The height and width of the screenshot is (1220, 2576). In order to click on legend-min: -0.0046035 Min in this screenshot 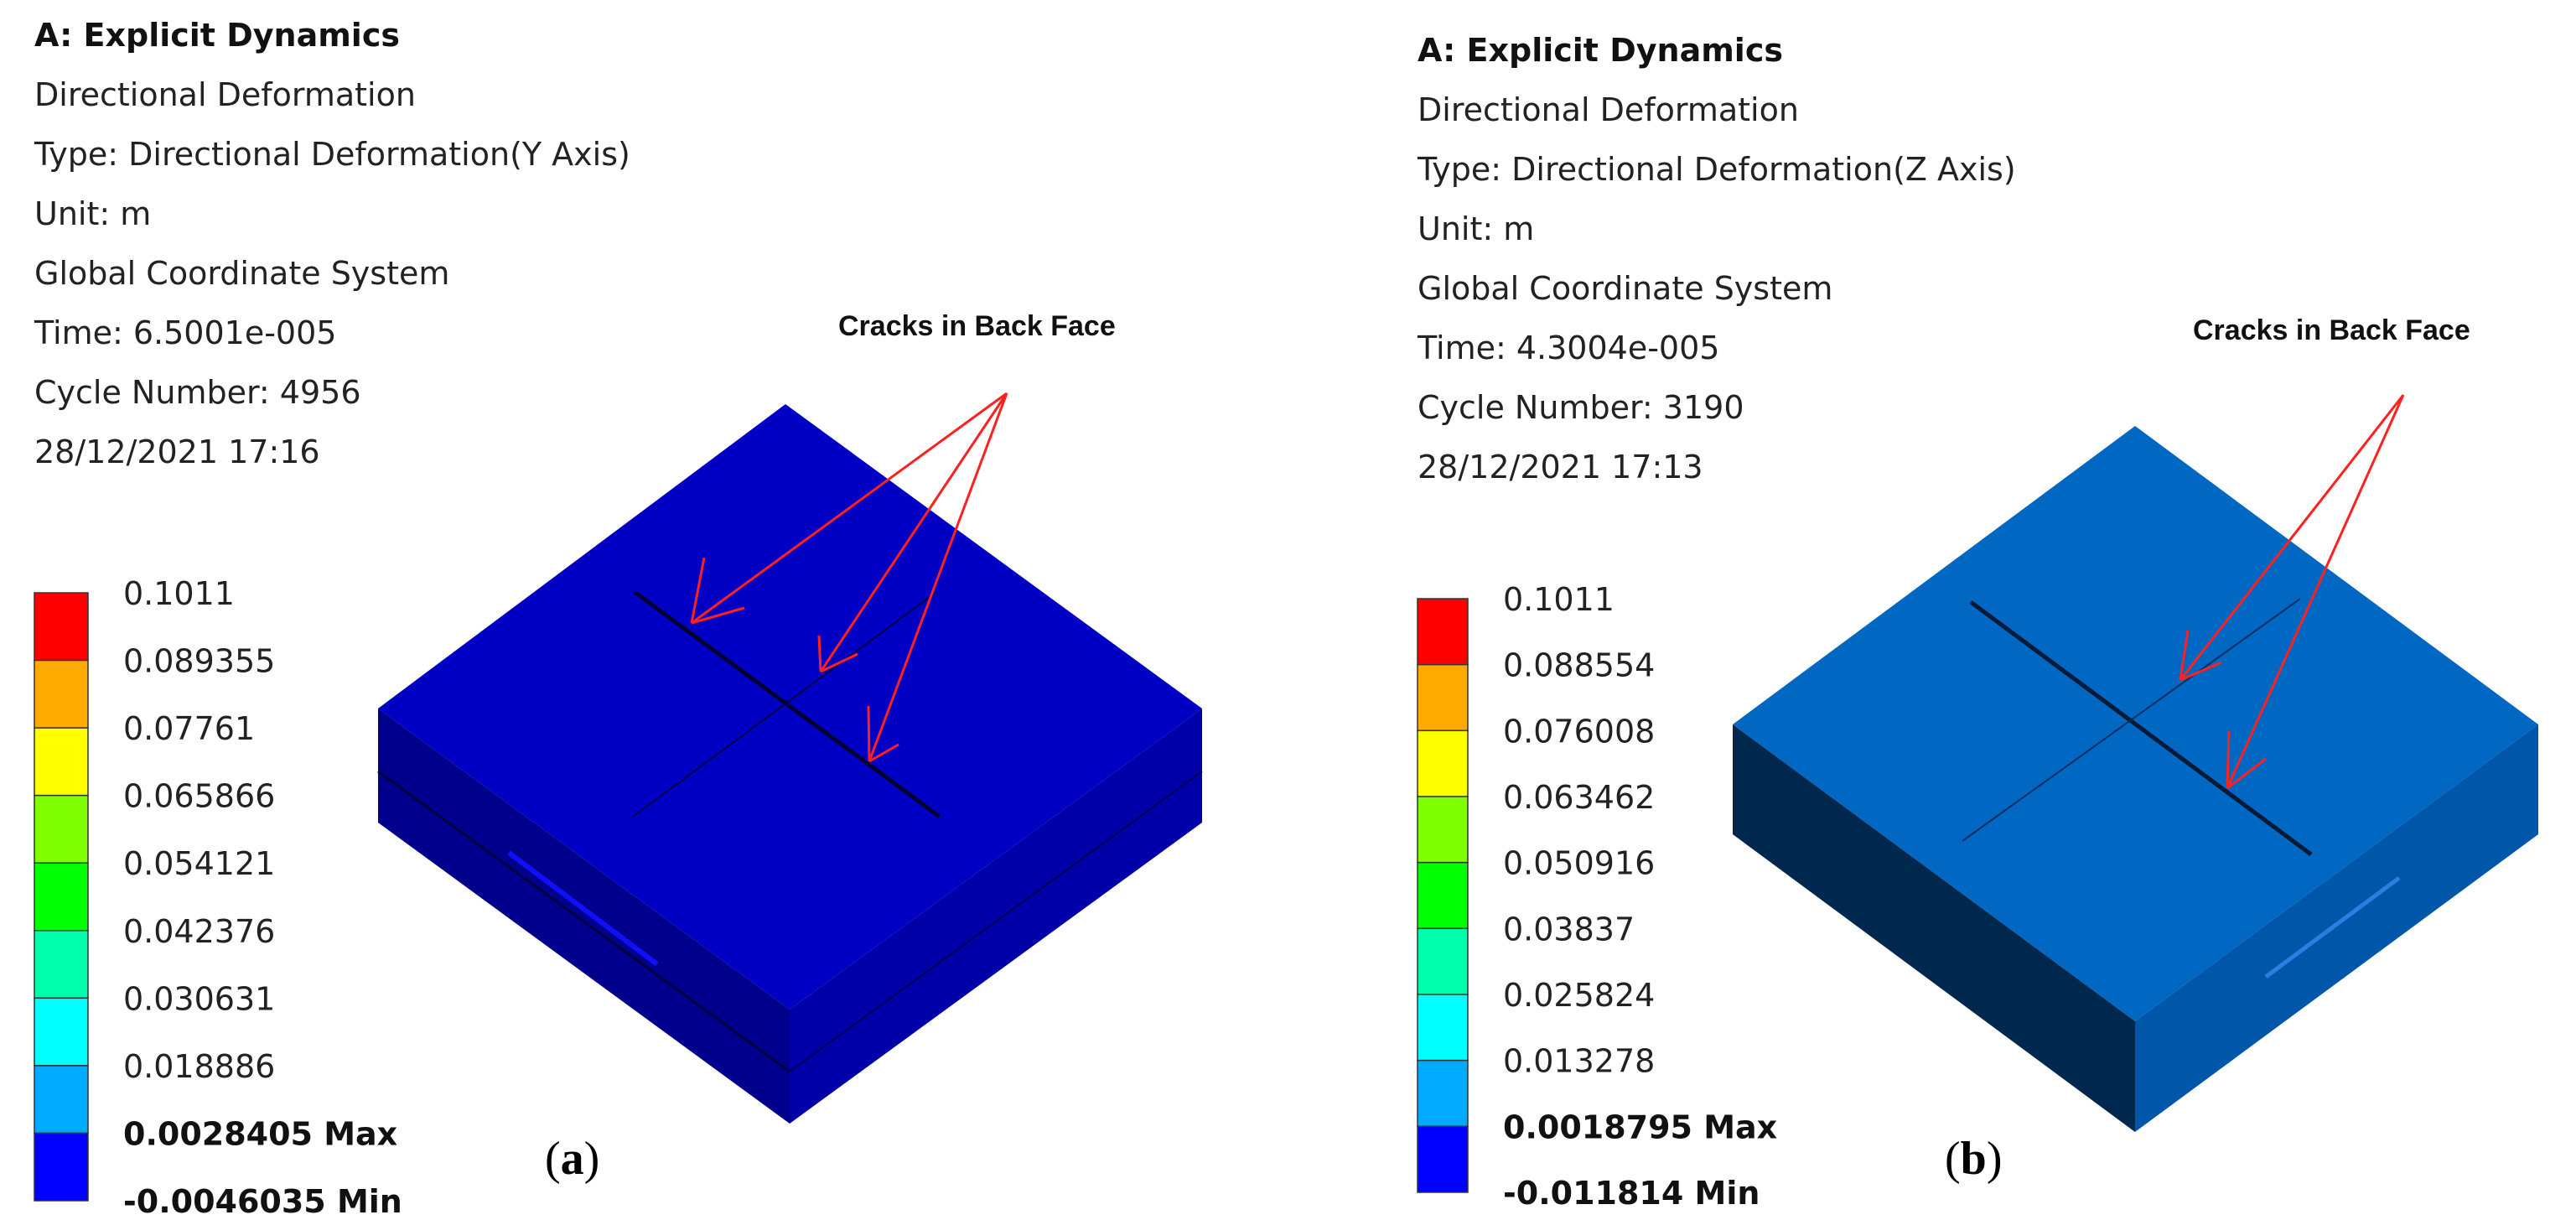, I will do `click(262, 1201)`.